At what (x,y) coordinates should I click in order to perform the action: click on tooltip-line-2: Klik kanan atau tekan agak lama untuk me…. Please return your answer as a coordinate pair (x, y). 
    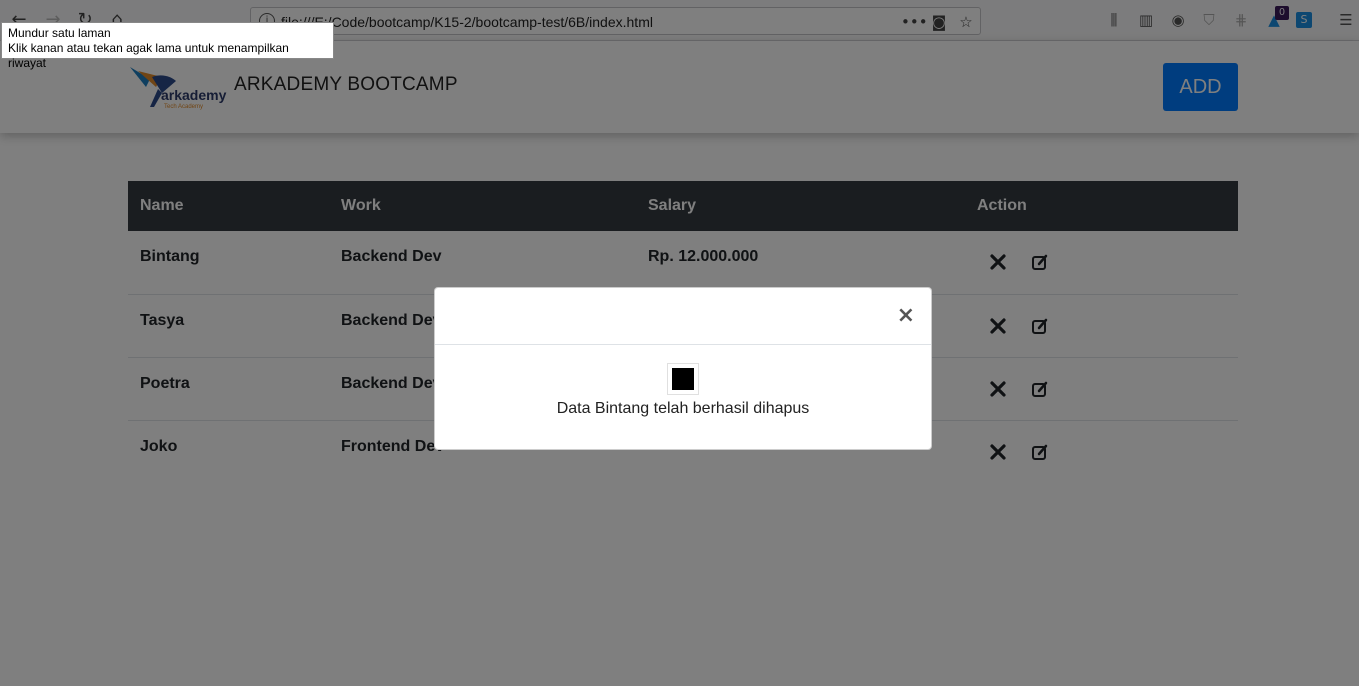
    Looking at the image, I should click on (148, 55).